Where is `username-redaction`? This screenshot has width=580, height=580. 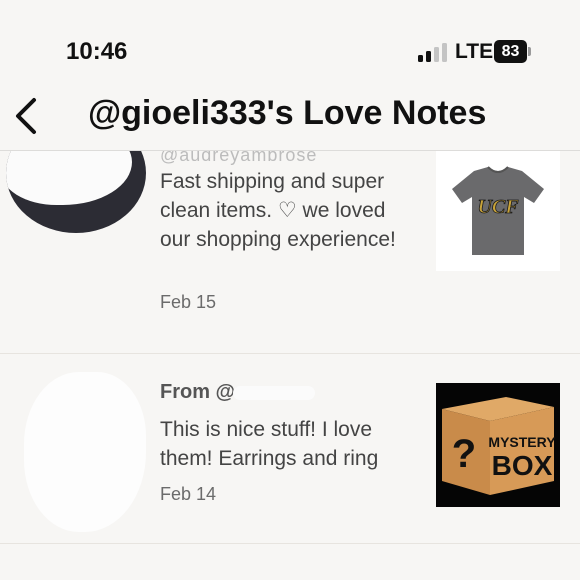
username-redaction is located at coordinates (274, 392).